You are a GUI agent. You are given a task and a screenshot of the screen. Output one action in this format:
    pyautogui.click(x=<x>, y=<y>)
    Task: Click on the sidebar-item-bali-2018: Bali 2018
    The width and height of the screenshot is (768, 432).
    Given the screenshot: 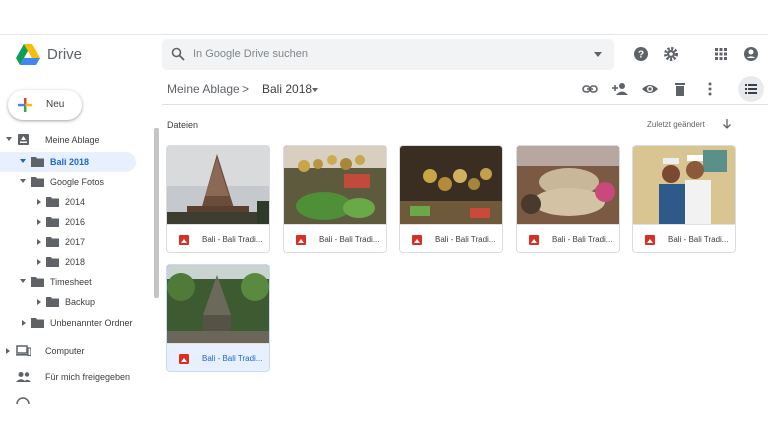 What is the action you would take?
    pyautogui.click(x=68, y=162)
    